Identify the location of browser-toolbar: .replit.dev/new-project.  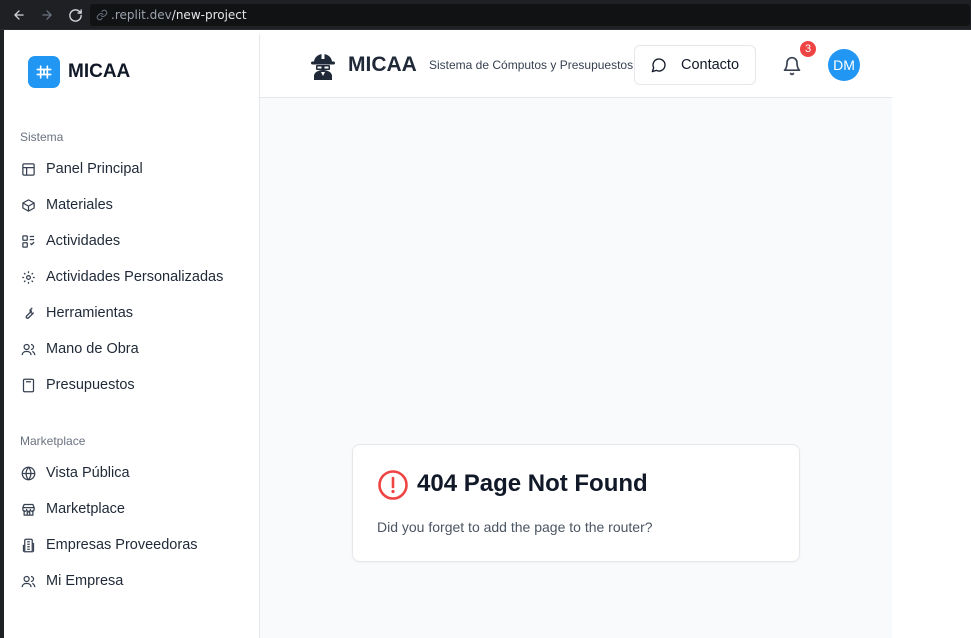
(485, 15).